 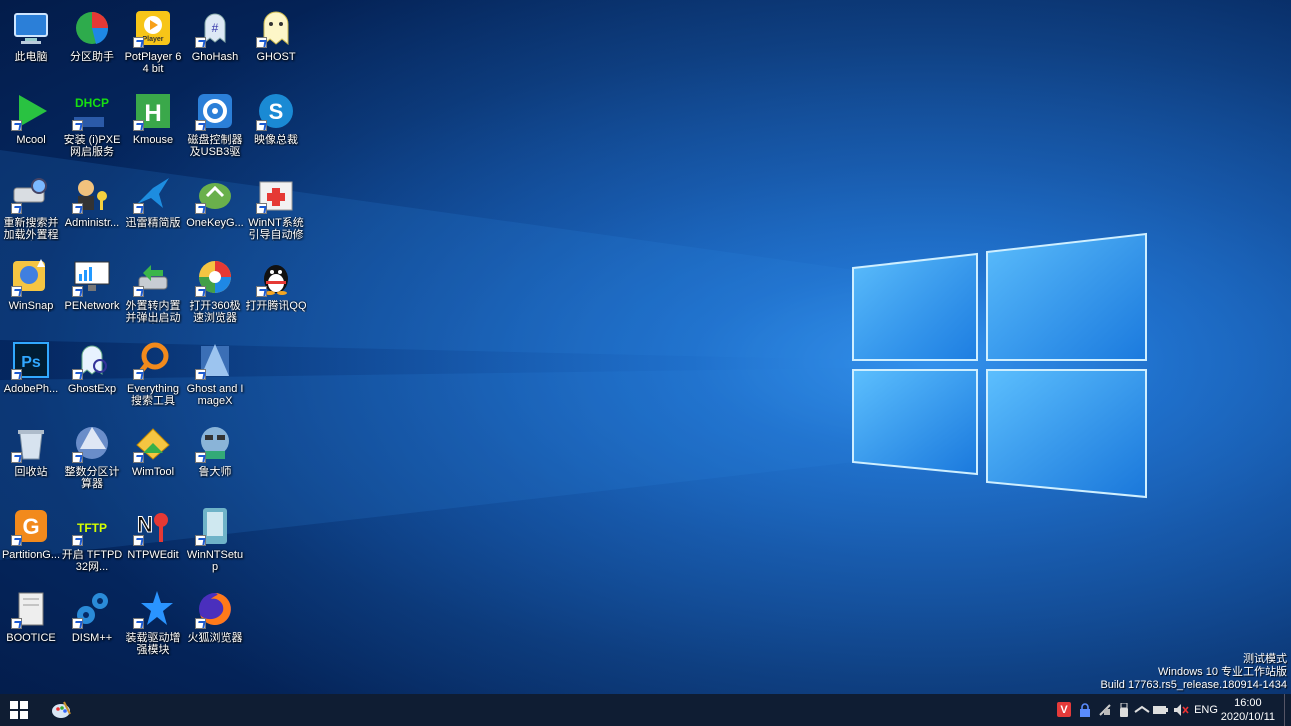 I want to click on desktop-icon: PENetwork, so click(x=92, y=293).